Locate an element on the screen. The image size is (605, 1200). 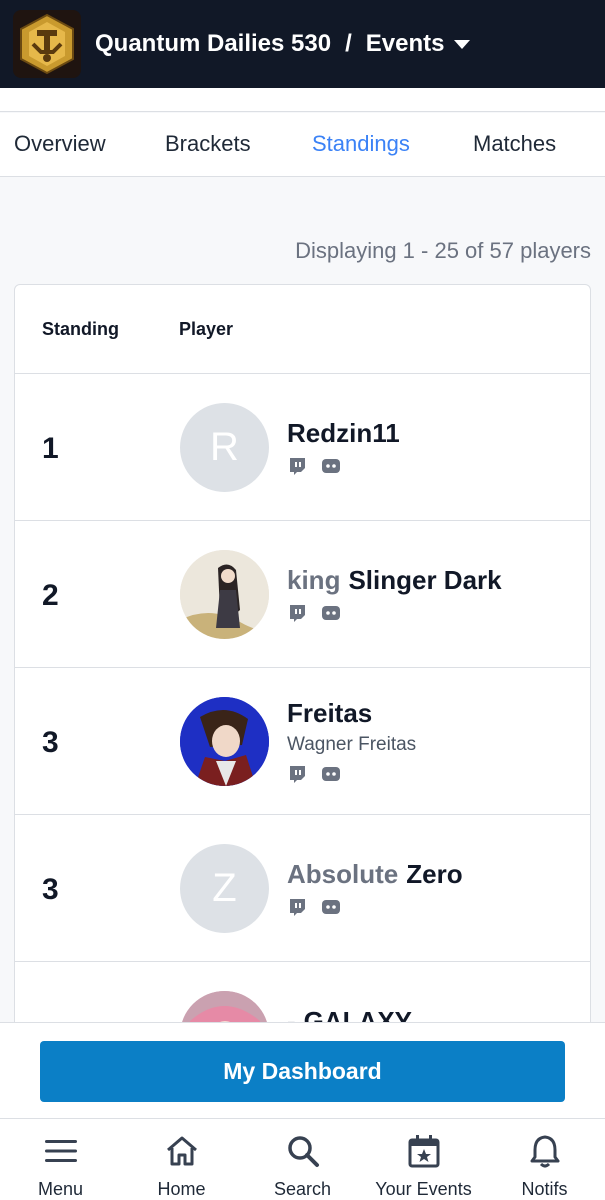
table-row: 1 R Redzin11 is located at coordinates (302, 447).